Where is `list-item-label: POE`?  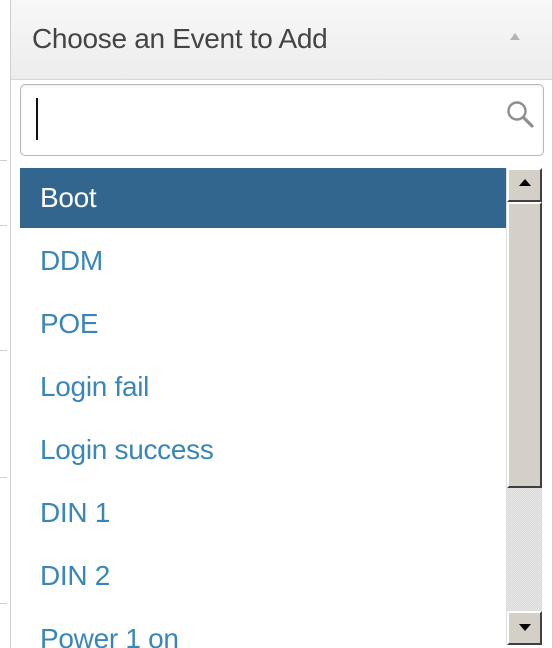
list-item-label: POE is located at coordinates (69, 323).